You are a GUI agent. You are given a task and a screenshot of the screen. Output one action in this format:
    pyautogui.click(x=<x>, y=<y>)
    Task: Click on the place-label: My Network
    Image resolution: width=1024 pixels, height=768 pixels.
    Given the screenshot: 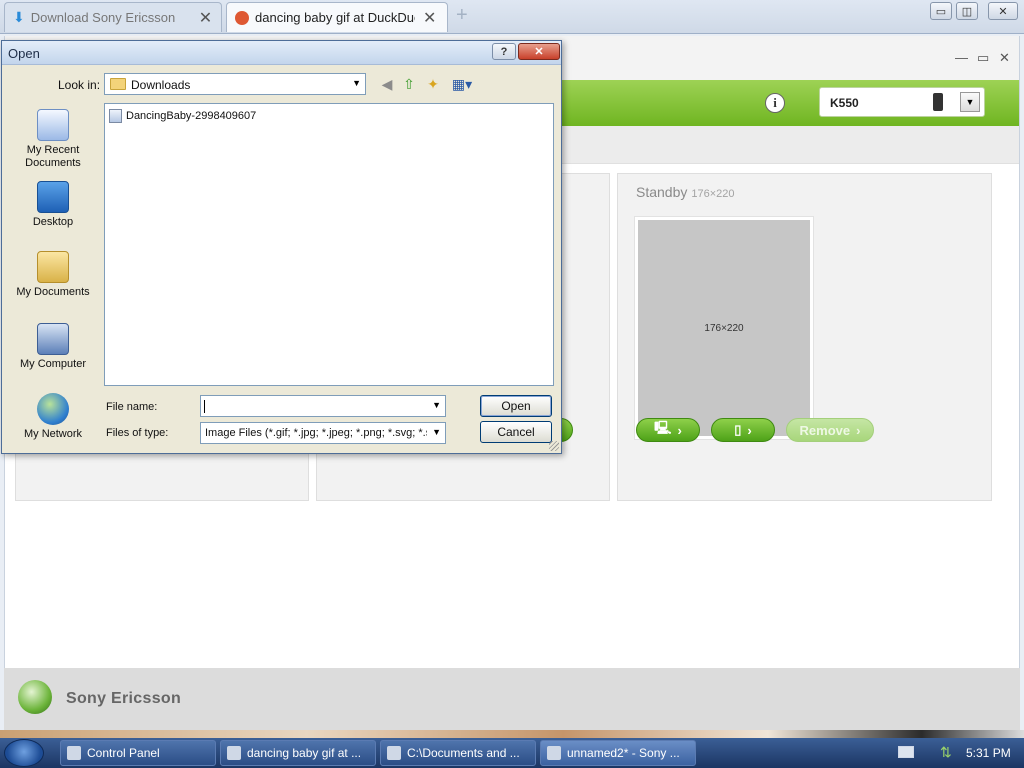 What is the action you would take?
    pyautogui.click(x=53, y=434)
    